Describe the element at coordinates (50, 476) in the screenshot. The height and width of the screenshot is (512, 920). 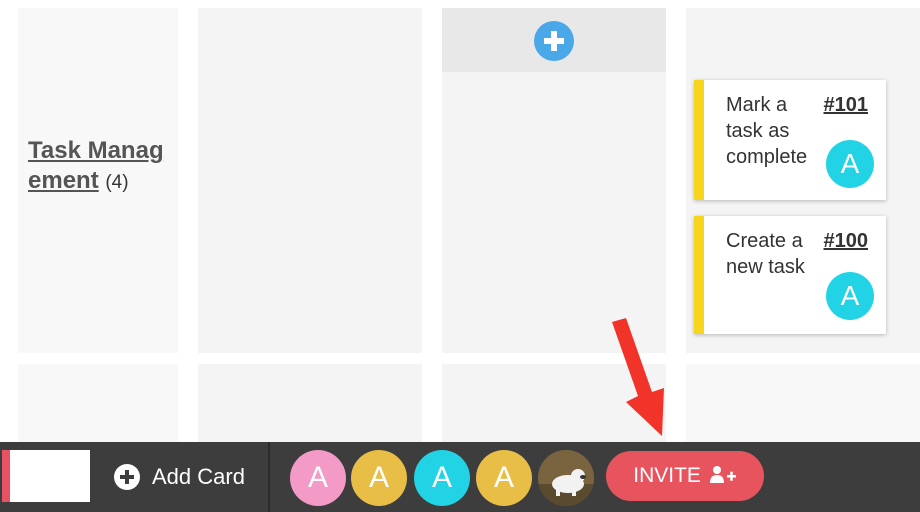
I see `board-preview-thumbnail` at that location.